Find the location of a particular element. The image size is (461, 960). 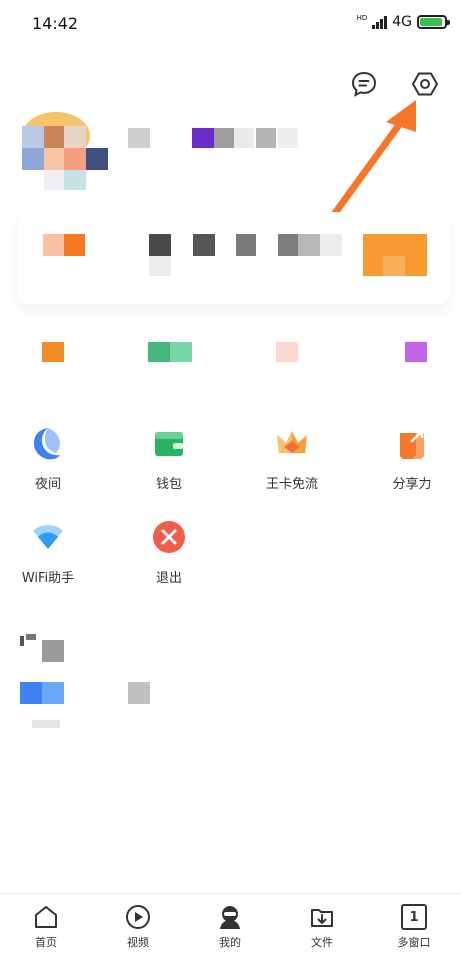

bottom-nav: 首页 视频 我的 文件 1 多窗口 is located at coordinates (230, 926).